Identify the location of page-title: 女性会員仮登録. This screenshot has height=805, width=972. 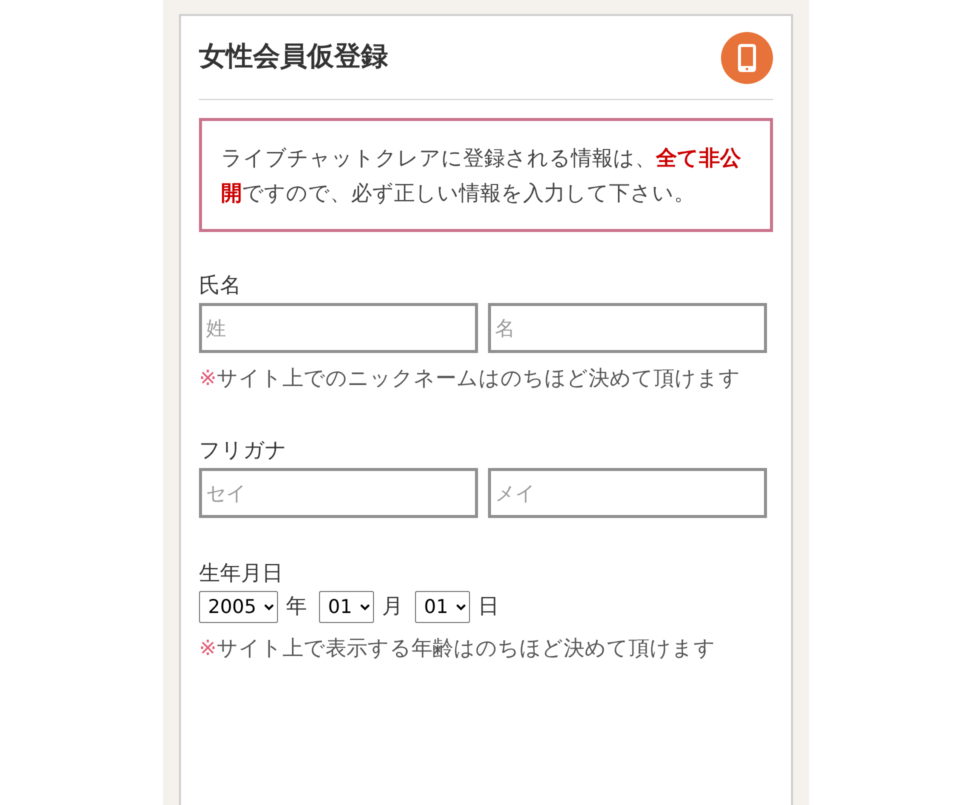
(293, 57).